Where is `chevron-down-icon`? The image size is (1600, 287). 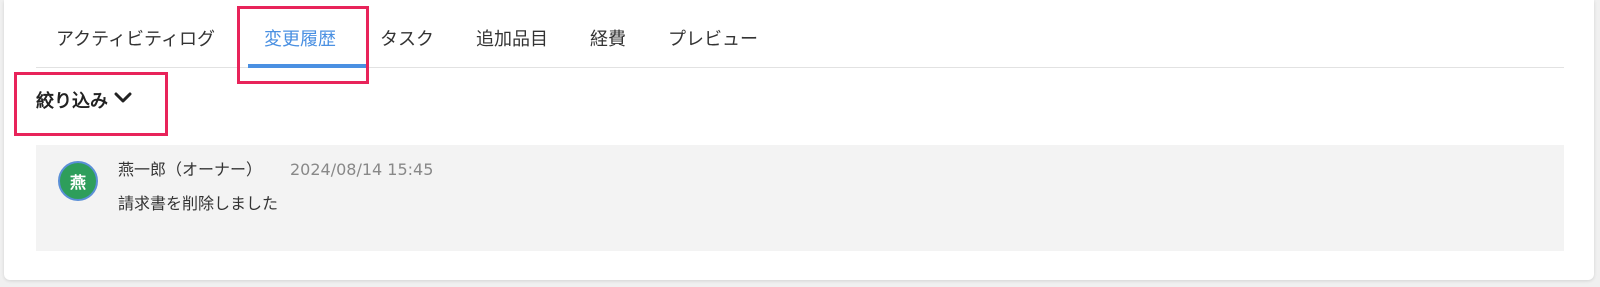 chevron-down-icon is located at coordinates (123, 100).